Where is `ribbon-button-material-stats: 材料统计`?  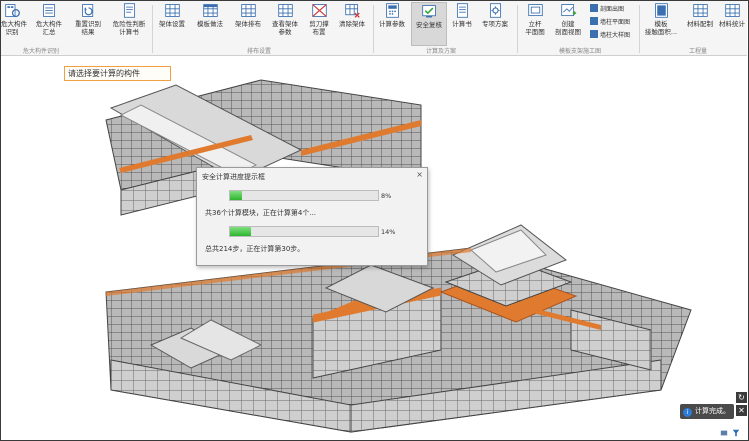
ribbon-button-material-stats: 材料统计 is located at coordinates (732, 23).